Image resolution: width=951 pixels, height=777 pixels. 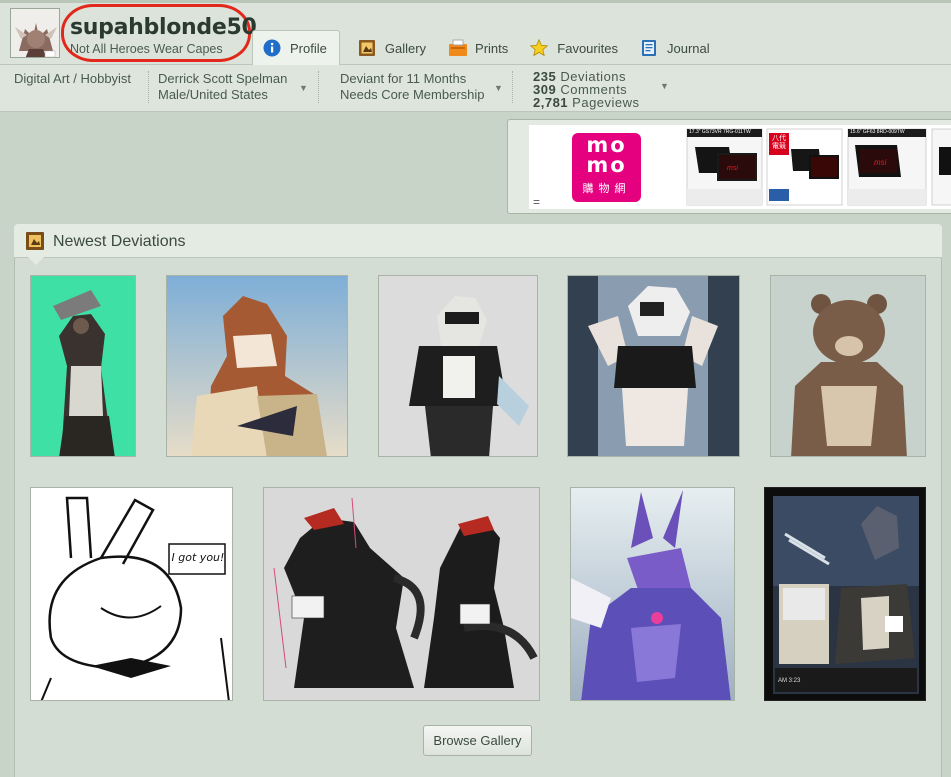 I want to click on tab-prints: Prints, so click(x=479, y=48).